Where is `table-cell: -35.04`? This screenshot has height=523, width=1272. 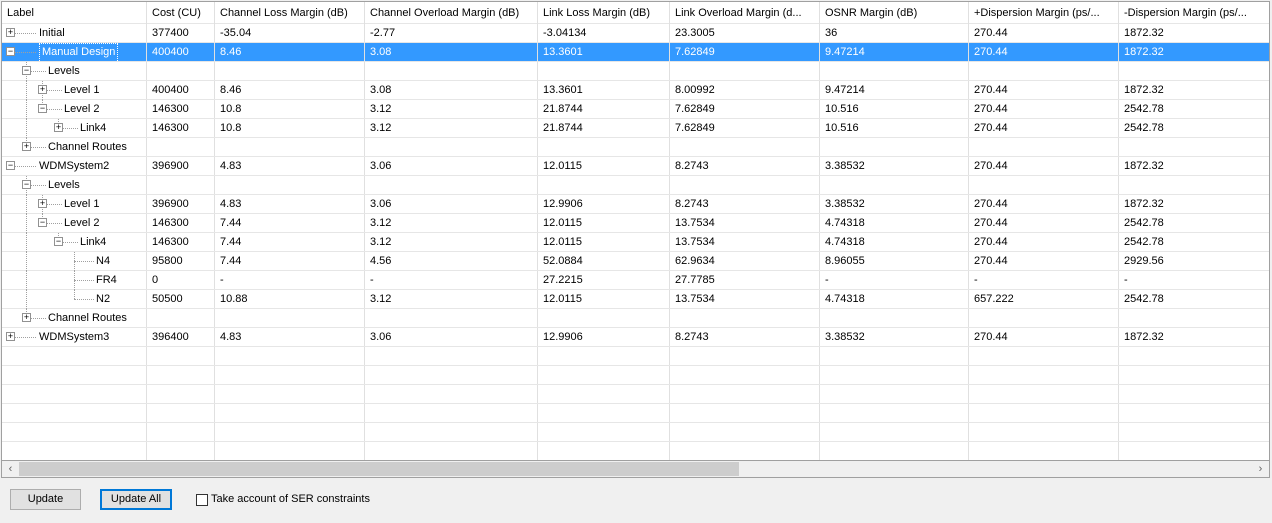
table-cell: -35.04 is located at coordinates (290, 33).